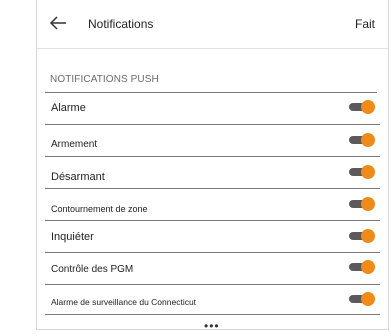  What do you see at coordinates (212, 141) in the screenshot?
I see `list-item: Armement` at bounding box center [212, 141].